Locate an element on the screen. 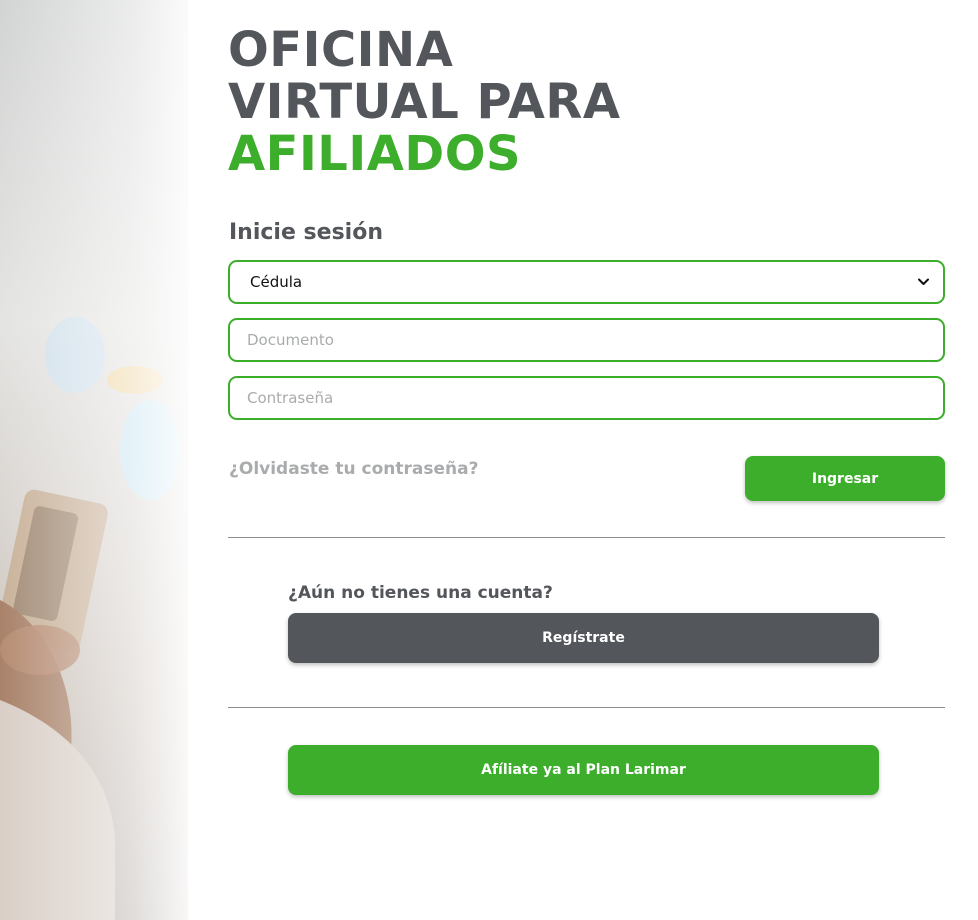  document-type-value: Cédula is located at coordinates (276, 282).